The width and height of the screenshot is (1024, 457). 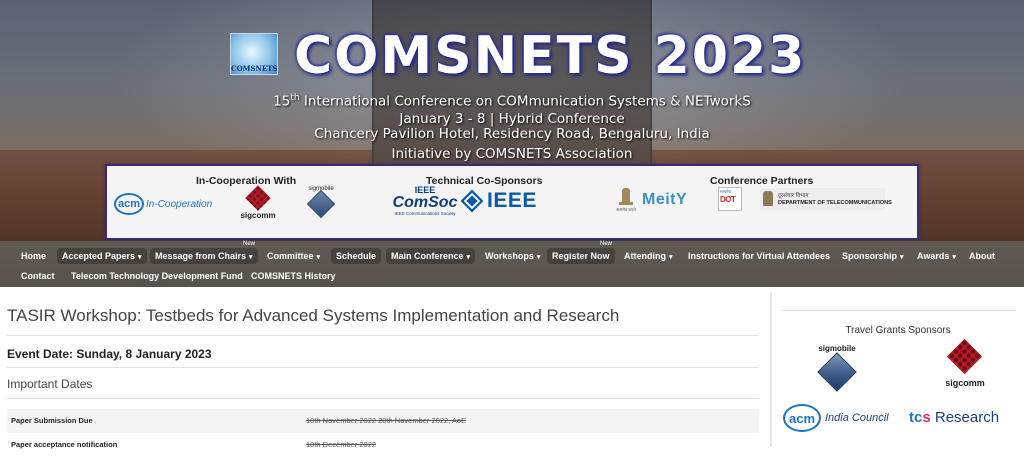 I want to click on dot-logo: सत्यमेव DOT, so click(x=730, y=199).